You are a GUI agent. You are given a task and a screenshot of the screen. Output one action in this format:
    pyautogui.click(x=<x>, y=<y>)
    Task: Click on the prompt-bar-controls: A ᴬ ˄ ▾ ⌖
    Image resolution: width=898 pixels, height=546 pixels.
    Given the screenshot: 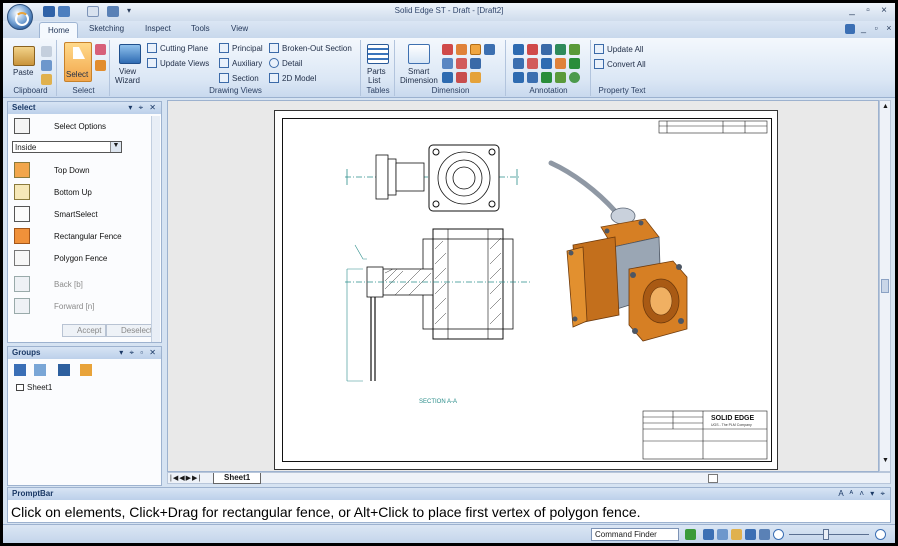 What is the action you would take?
    pyautogui.click(x=862, y=494)
    